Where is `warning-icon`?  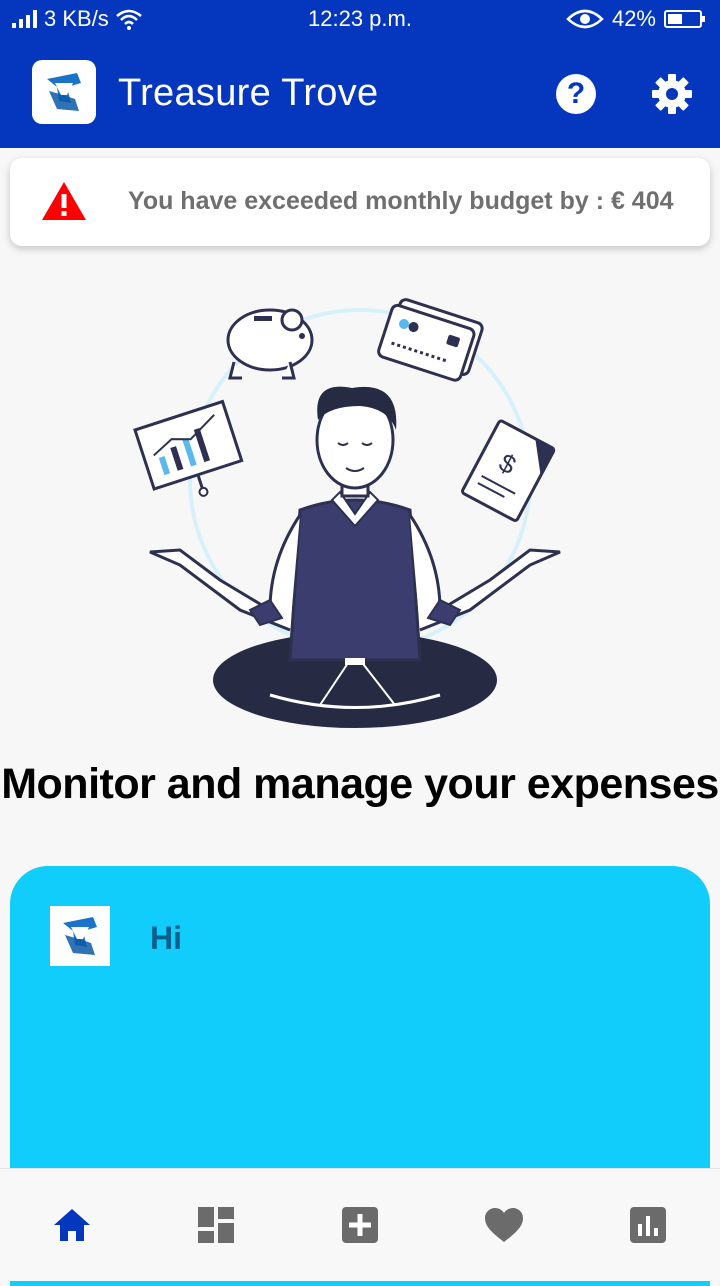
warning-icon is located at coordinates (64, 201).